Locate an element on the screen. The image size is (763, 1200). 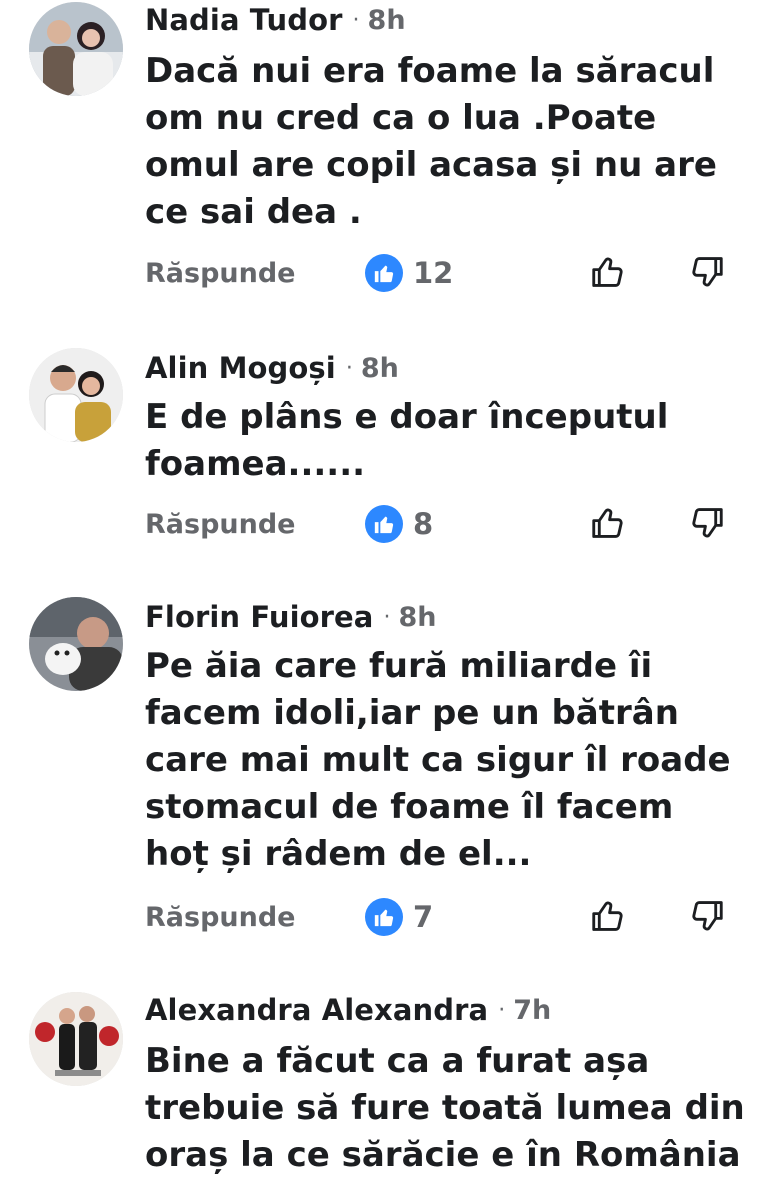
comment-header: Florin Fuiorea · 8h is located at coordinates (291, 617).